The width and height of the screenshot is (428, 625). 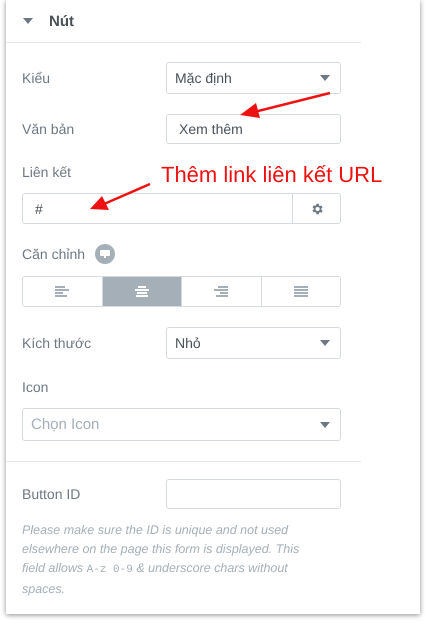 I want to click on align-center-icon, so click(x=141, y=291).